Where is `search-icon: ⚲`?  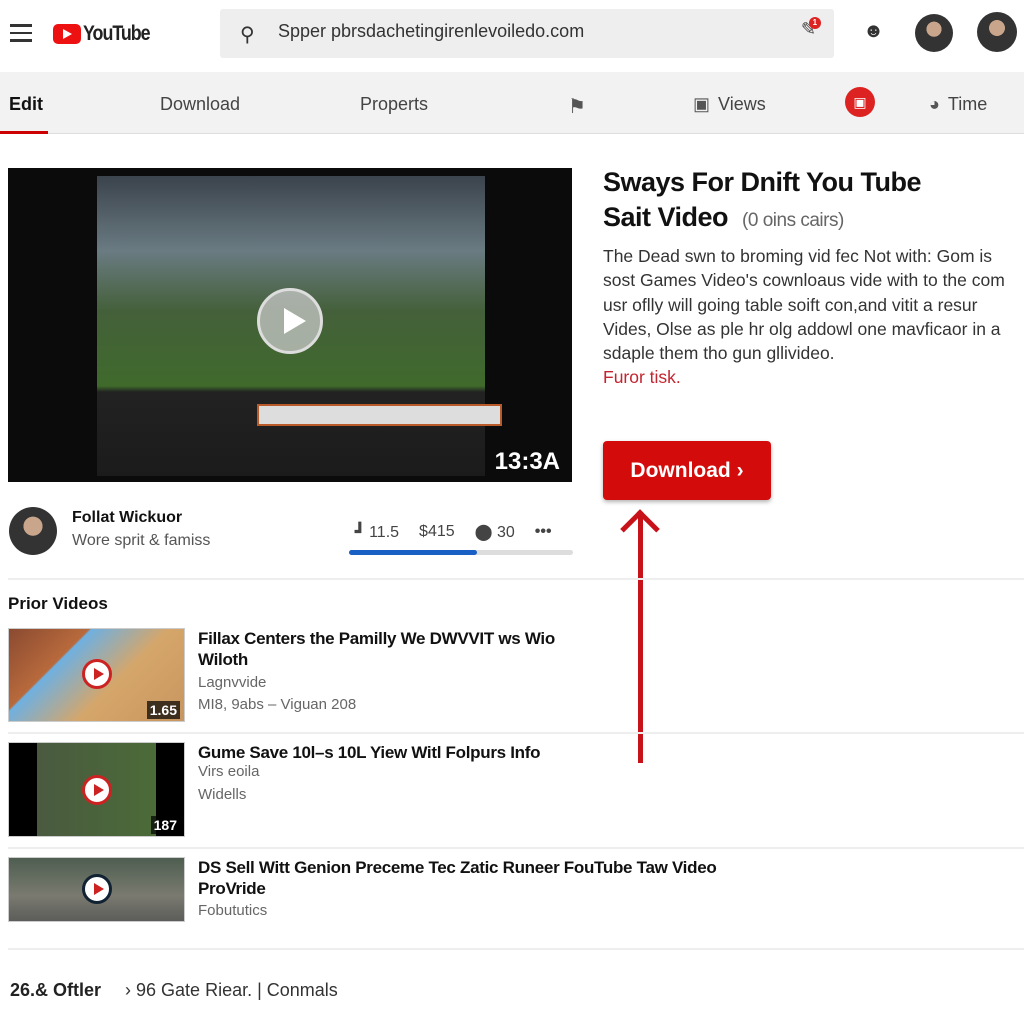
search-icon: ⚲ is located at coordinates (247, 34).